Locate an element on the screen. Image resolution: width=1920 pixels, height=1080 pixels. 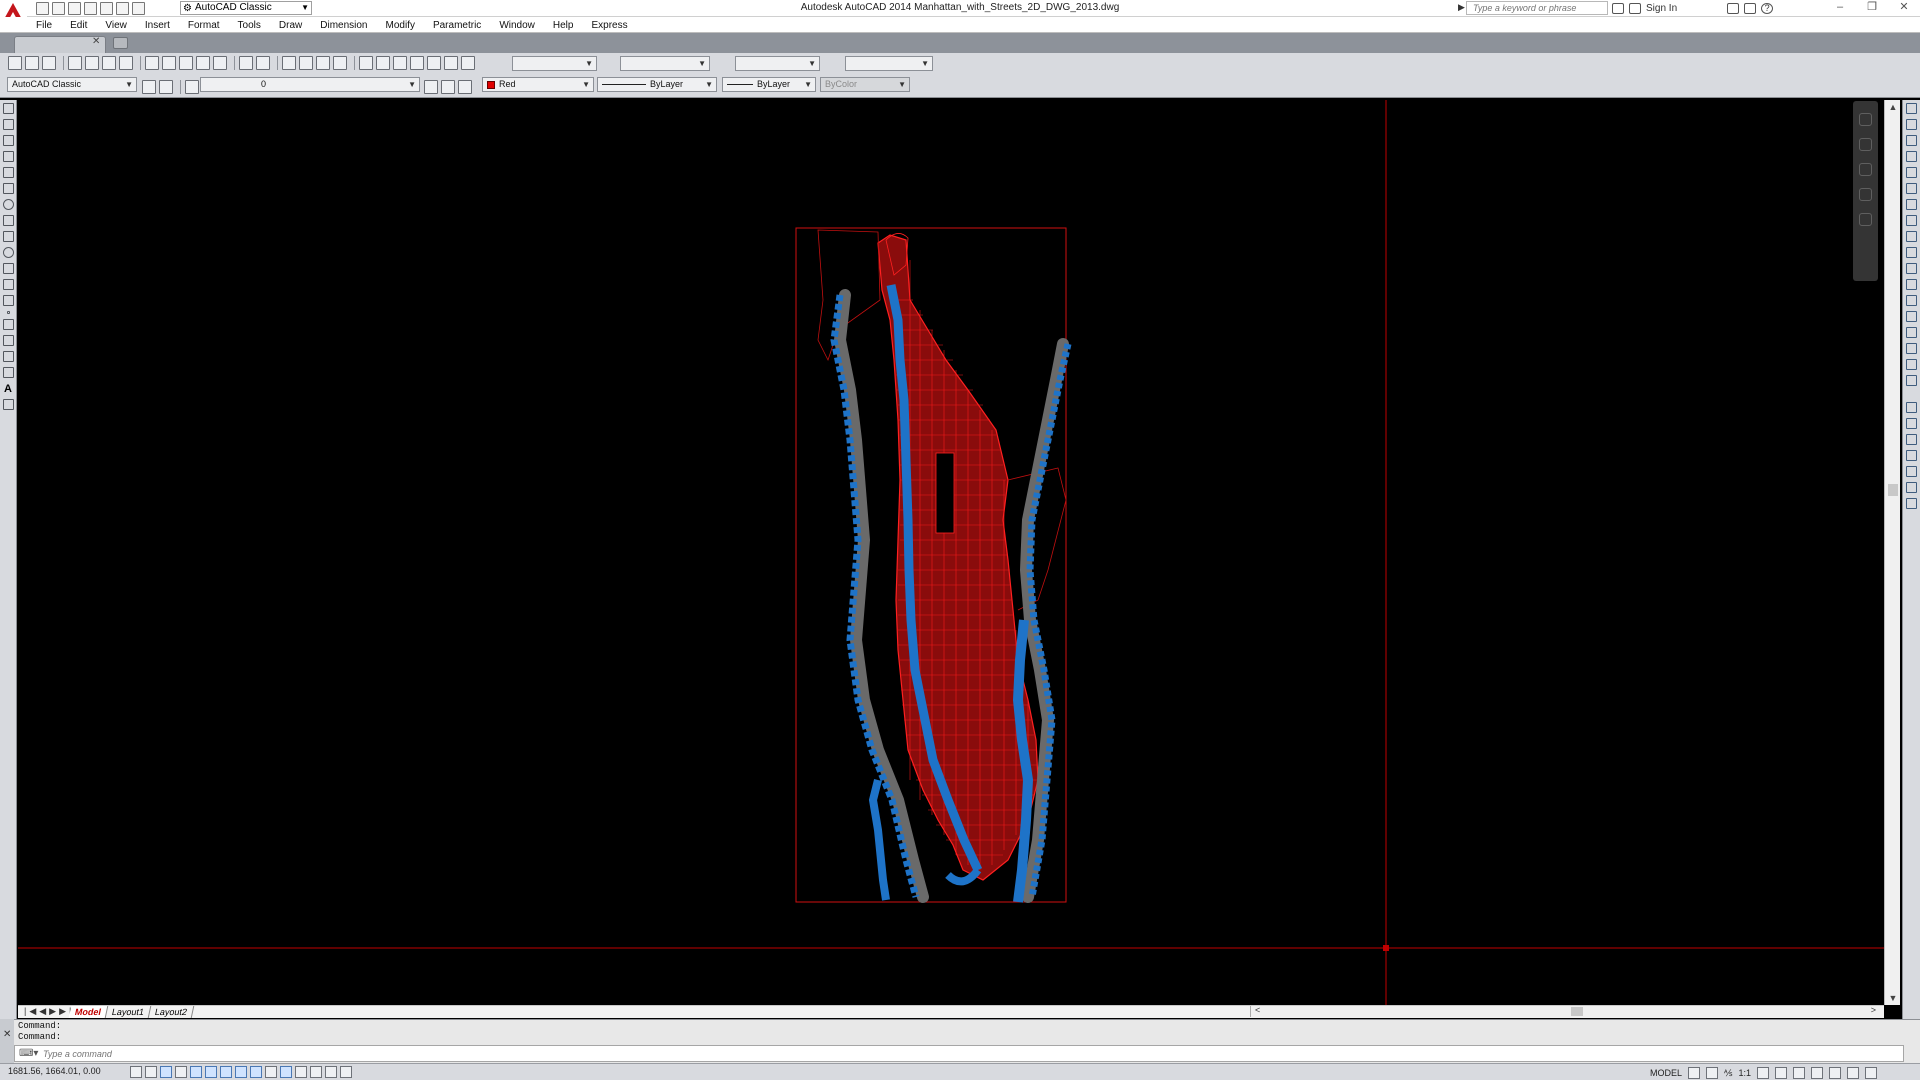
clean-screen-icon is located at coordinates (1871, 1072).